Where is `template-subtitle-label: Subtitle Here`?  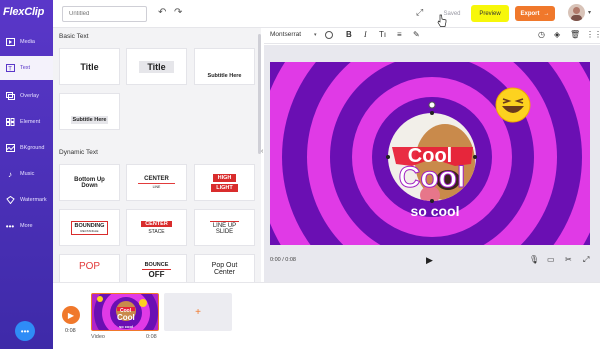
template-subtitle-label: Subtitle Here is located at coordinates (224, 76).